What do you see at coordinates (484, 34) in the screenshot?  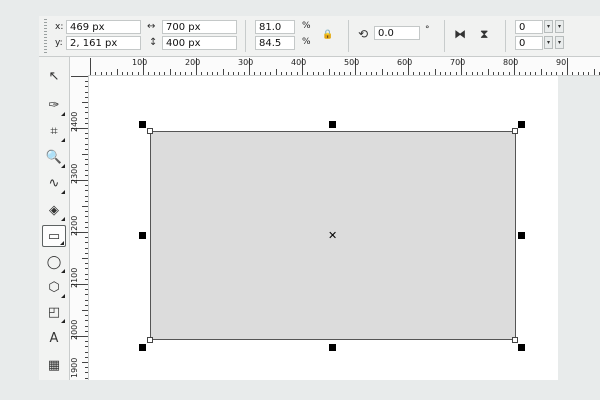 I see `mirror-vertical-icon: ⧗` at bounding box center [484, 34].